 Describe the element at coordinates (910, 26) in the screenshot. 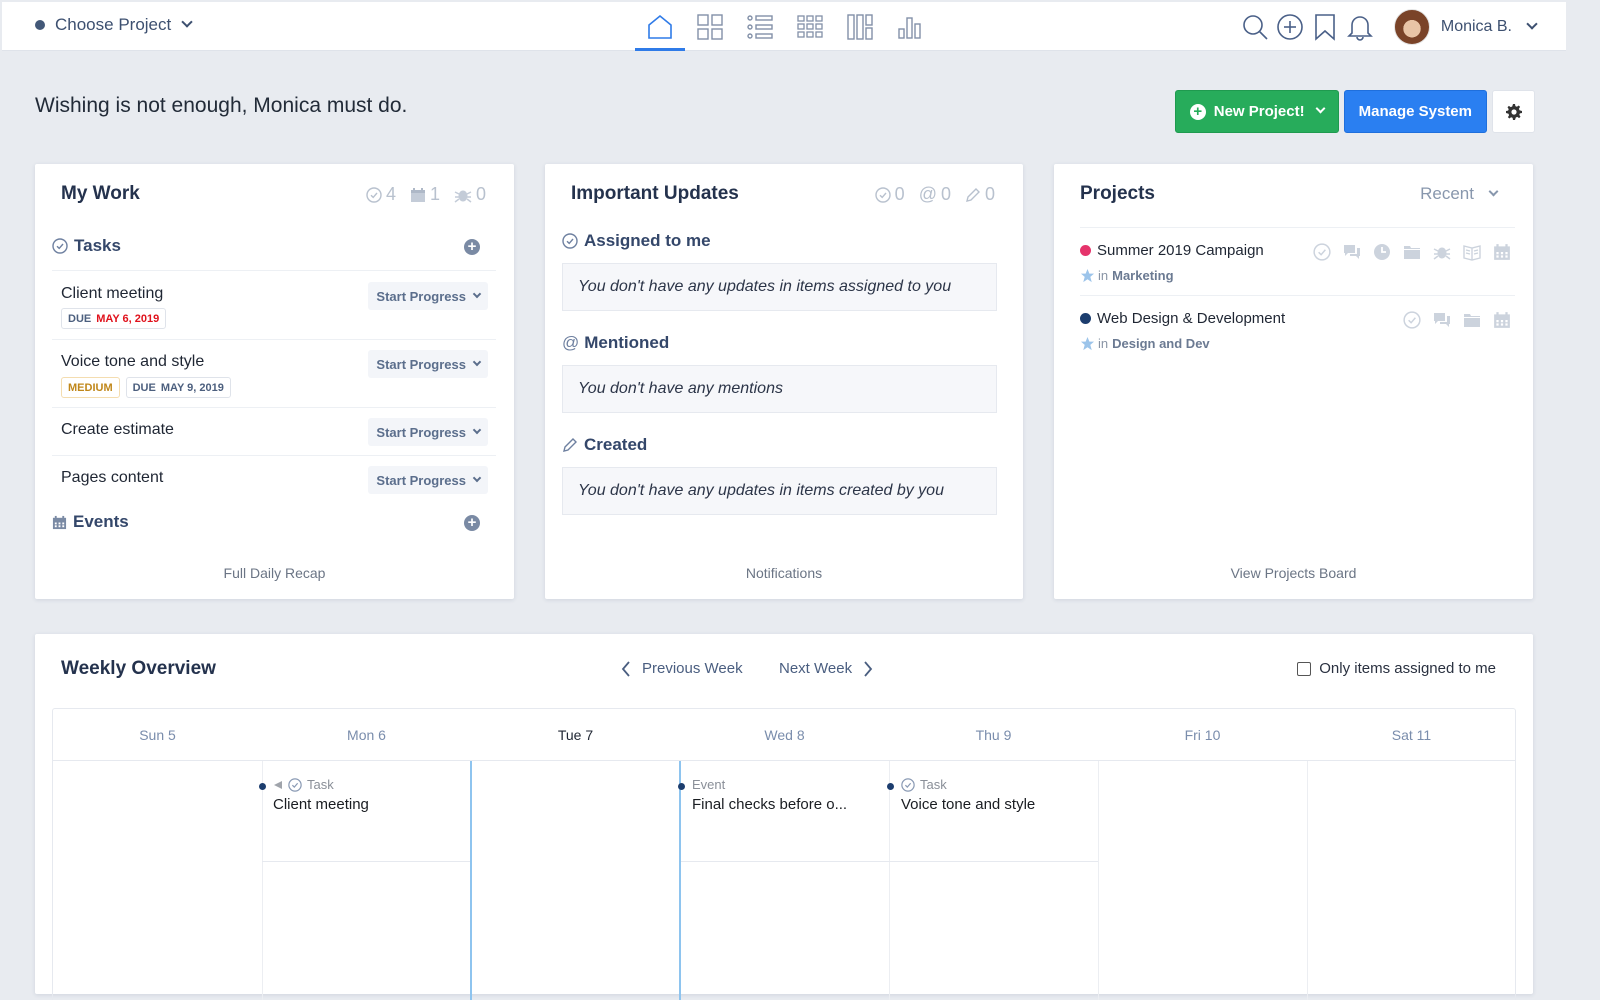

I see `nav-reports` at that location.